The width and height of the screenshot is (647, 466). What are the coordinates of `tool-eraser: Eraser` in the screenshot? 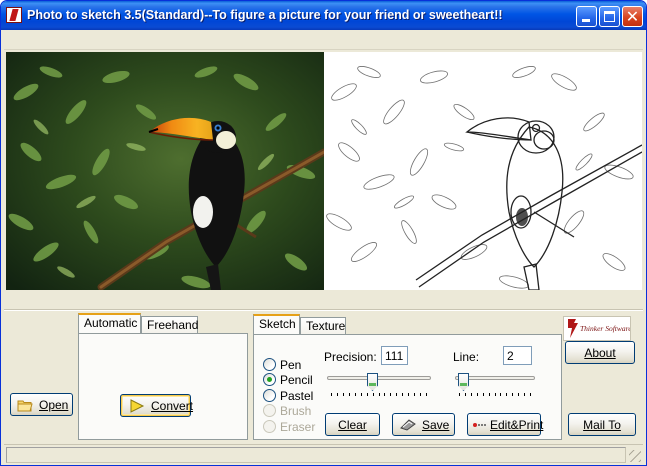 It's located at (289, 426).